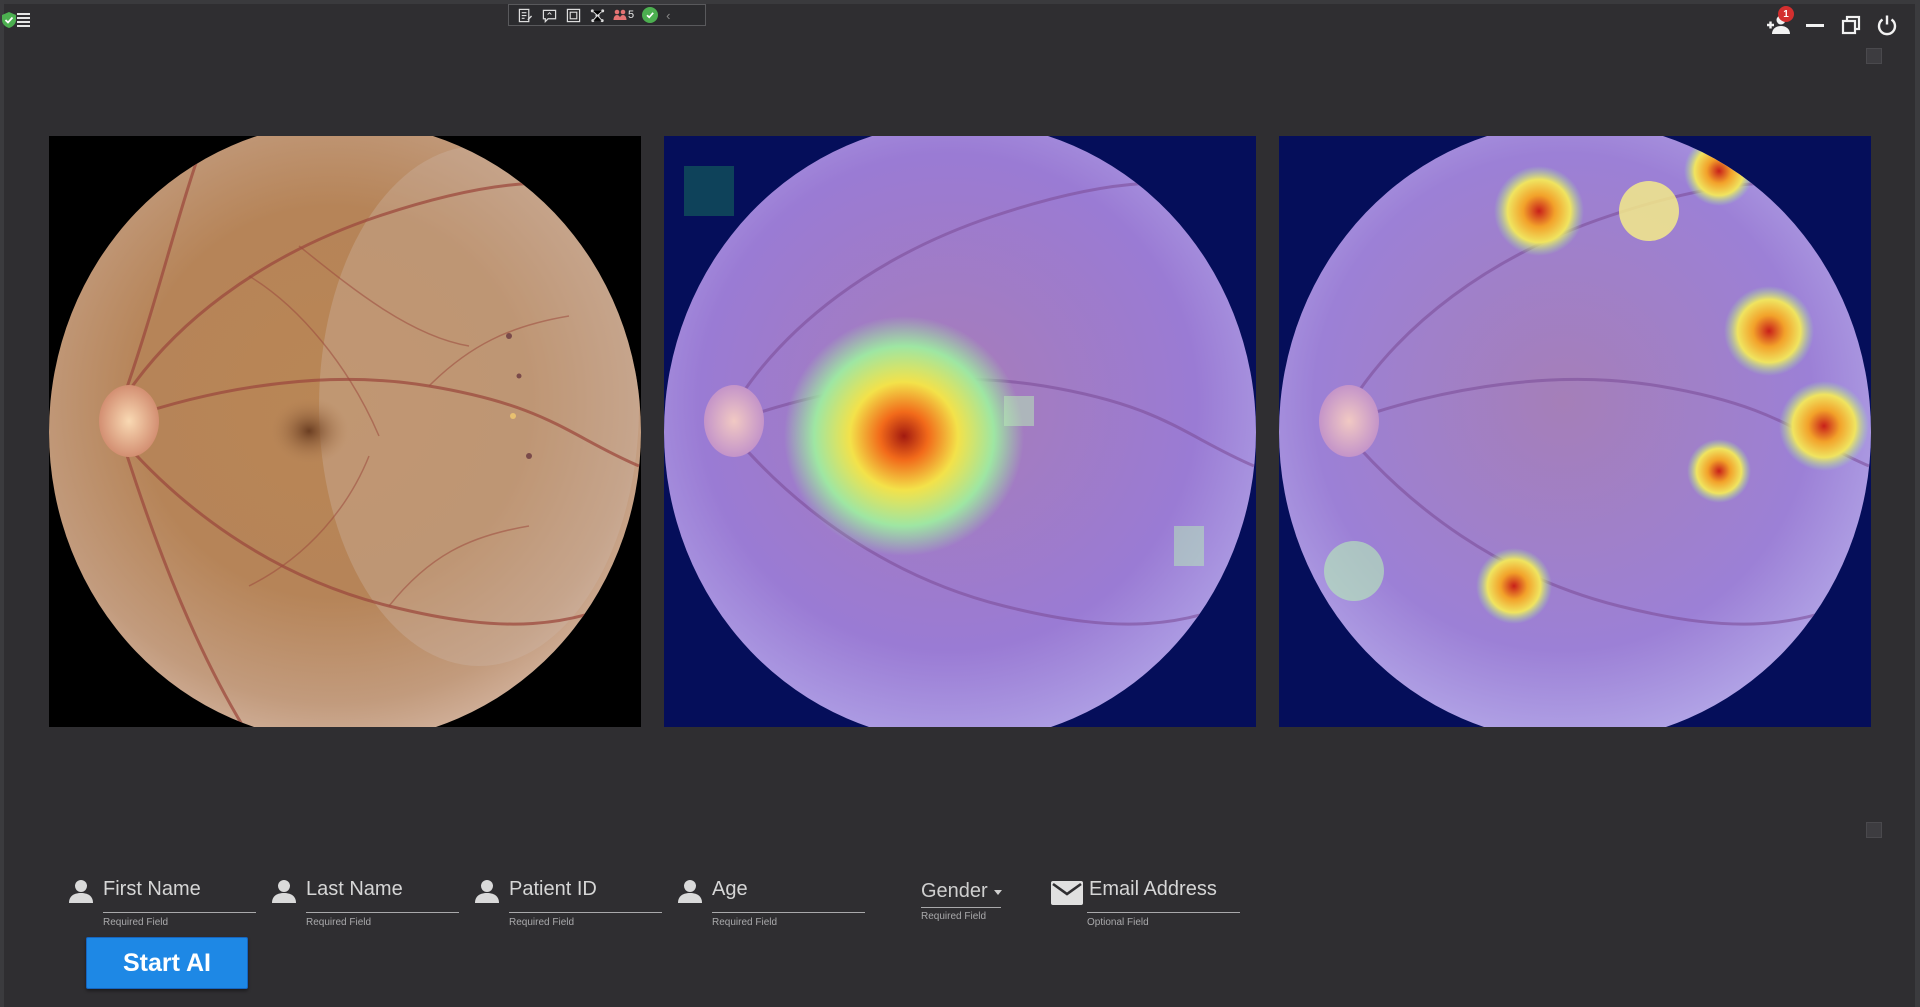 The image size is (1920, 1007). What do you see at coordinates (954, 891) in the screenshot?
I see `gender-label: Gender` at bounding box center [954, 891].